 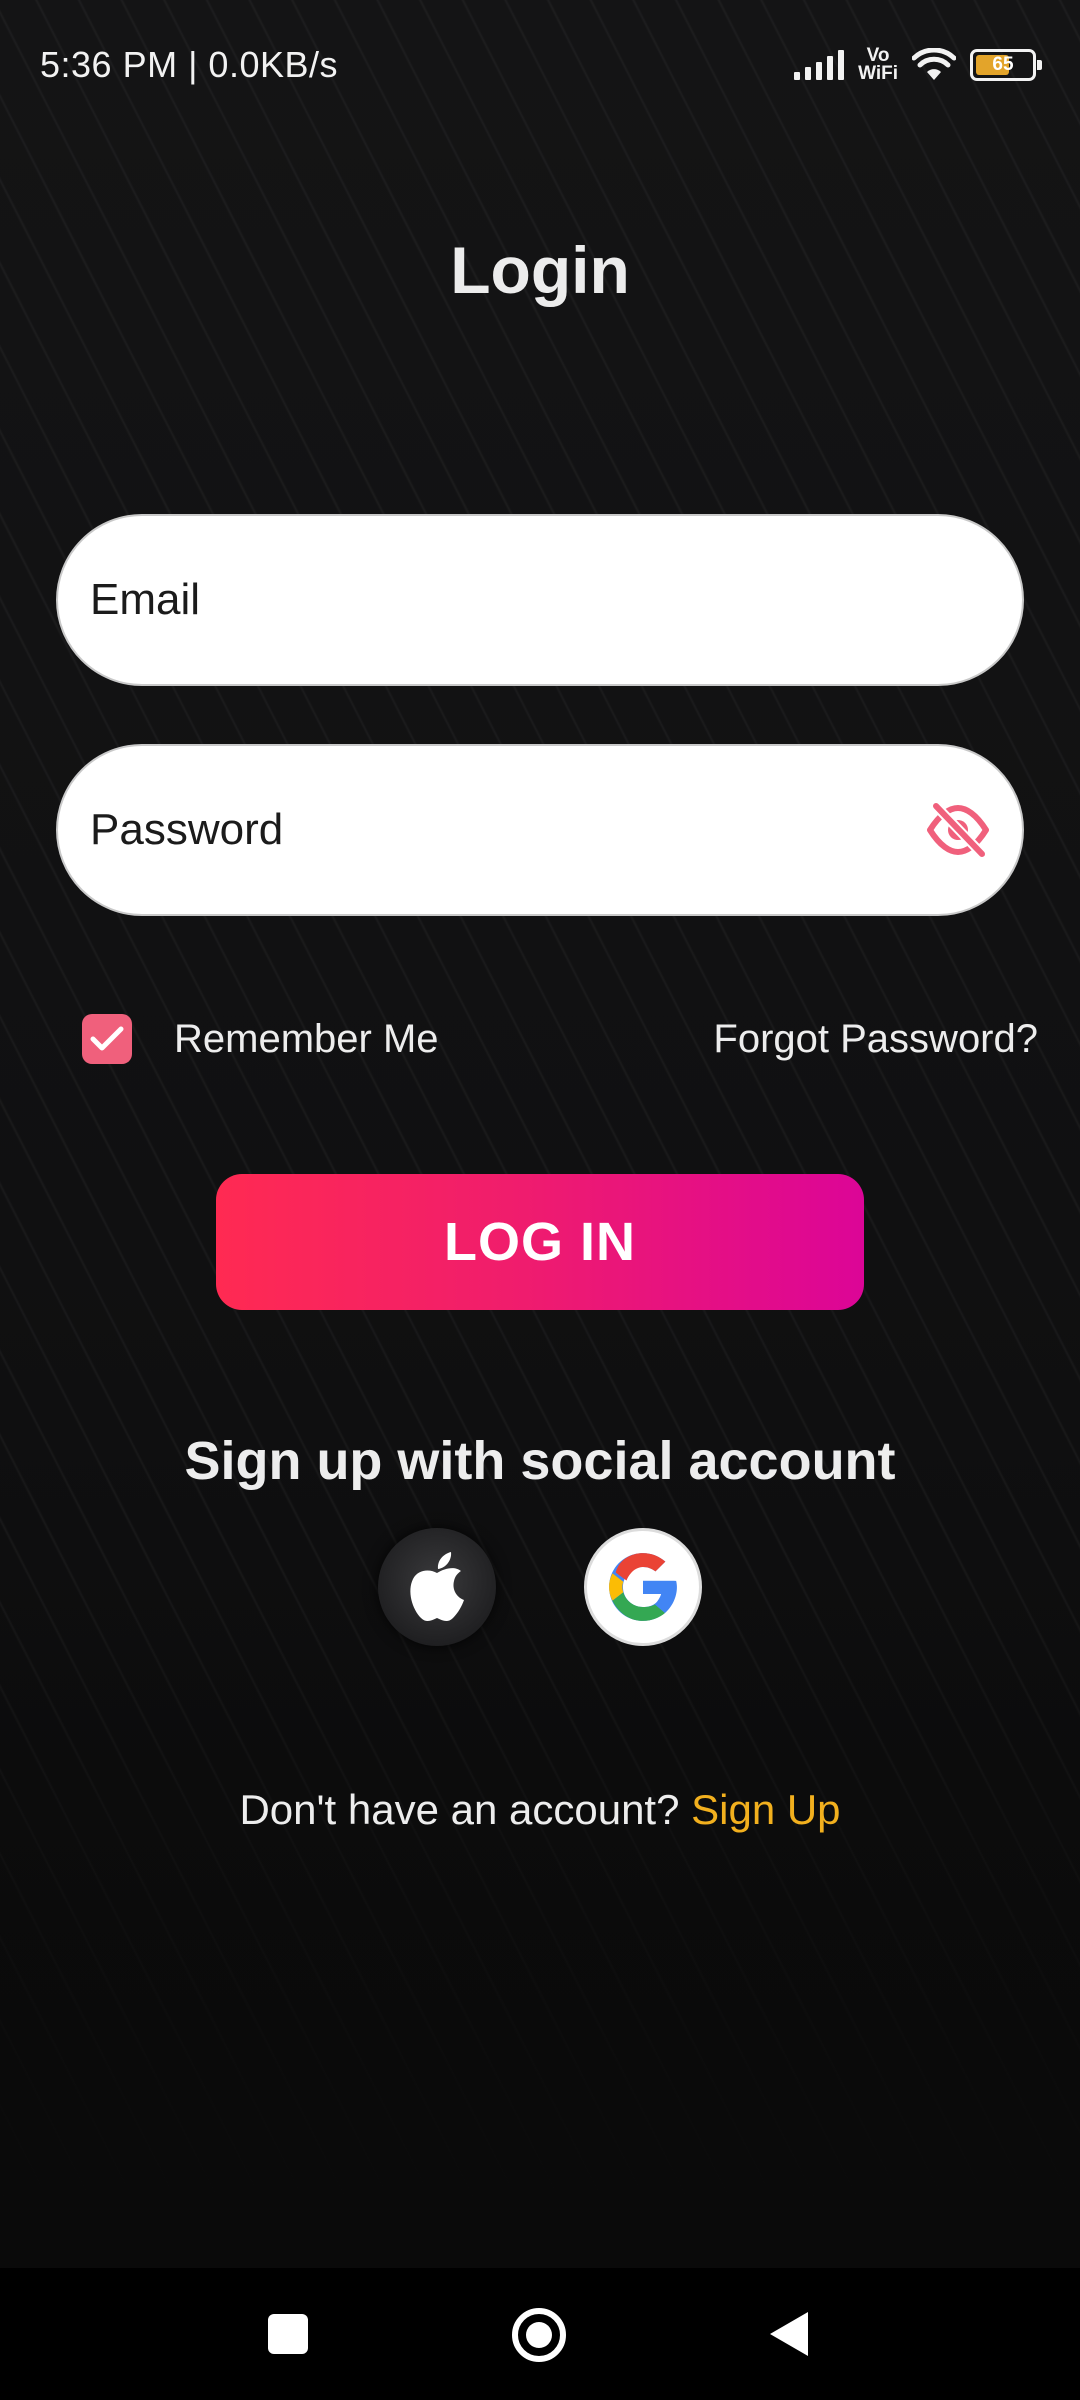 What do you see at coordinates (288, 2334) in the screenshot?
I see `recent-apps-icon` at bounding box center [288, 2334].